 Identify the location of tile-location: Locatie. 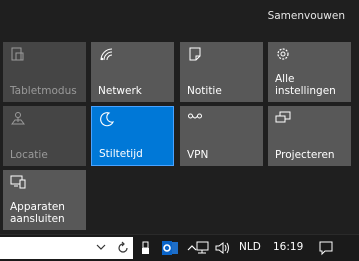
(44, 136).